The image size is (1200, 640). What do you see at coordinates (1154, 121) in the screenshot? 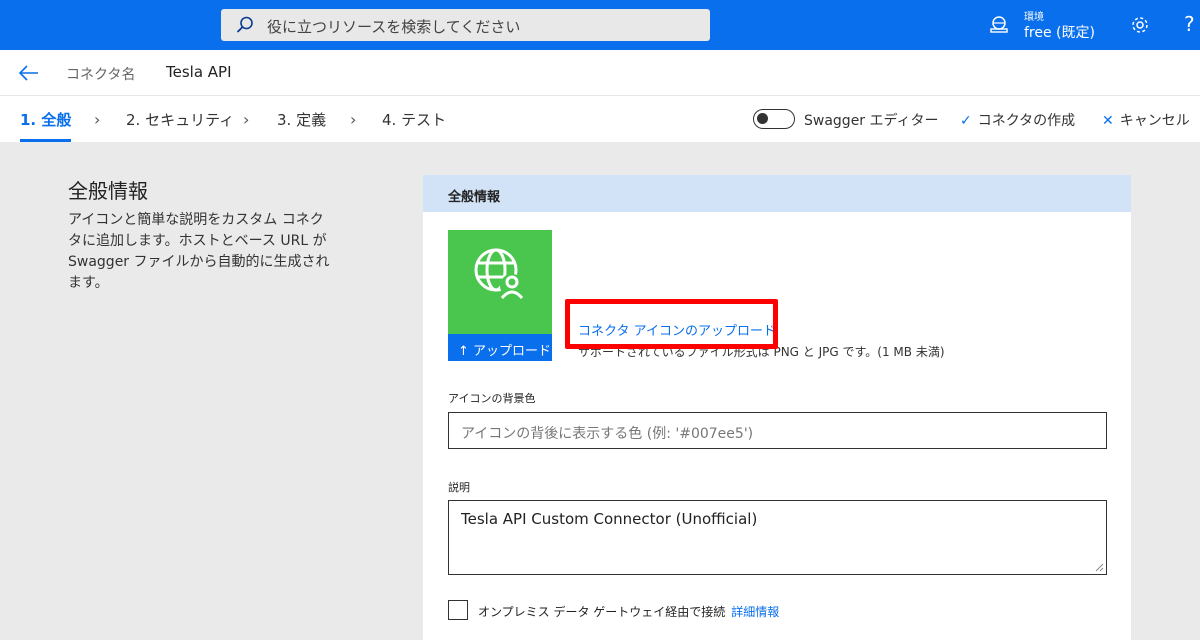
I see `cancel-label: キャンセル` at bounding box center [1154, 121].